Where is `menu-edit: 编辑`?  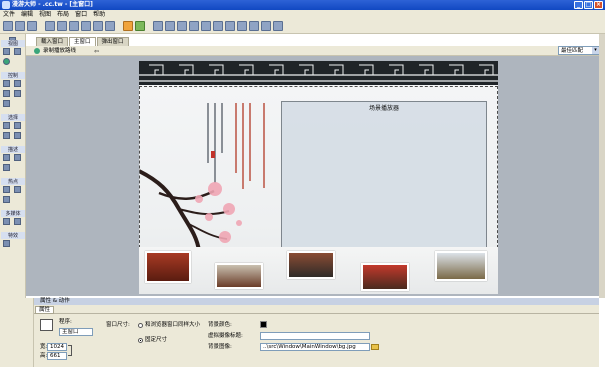
menu-edit: 编辑 is located at coordinates (27, 14).